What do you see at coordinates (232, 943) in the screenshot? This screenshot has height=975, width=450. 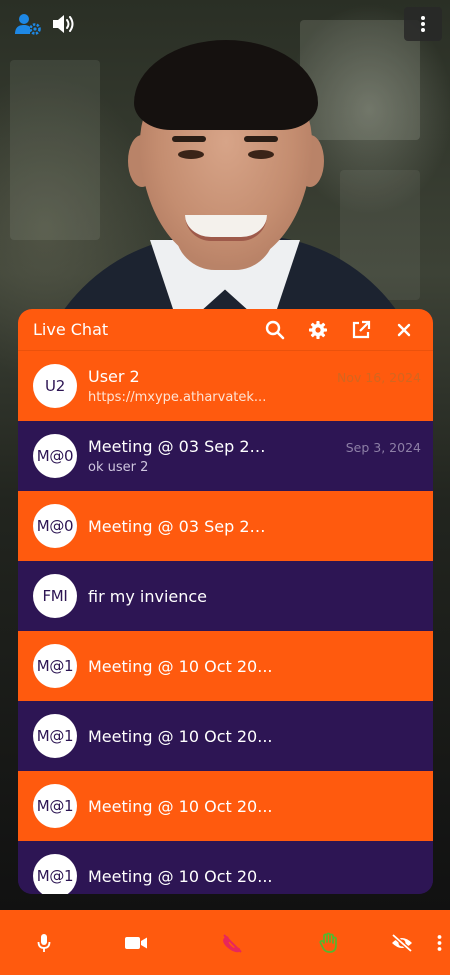 I see `phone-hangup-icon` at bounding box center [232, 943].